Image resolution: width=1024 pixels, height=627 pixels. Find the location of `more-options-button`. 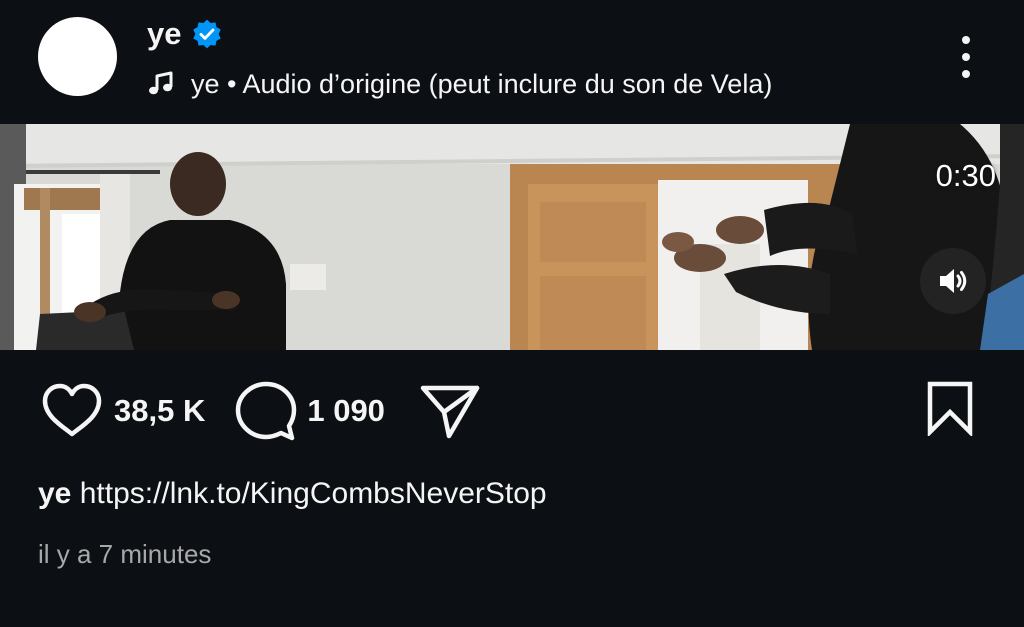

more-options-button is located at coordinates (966, 57).